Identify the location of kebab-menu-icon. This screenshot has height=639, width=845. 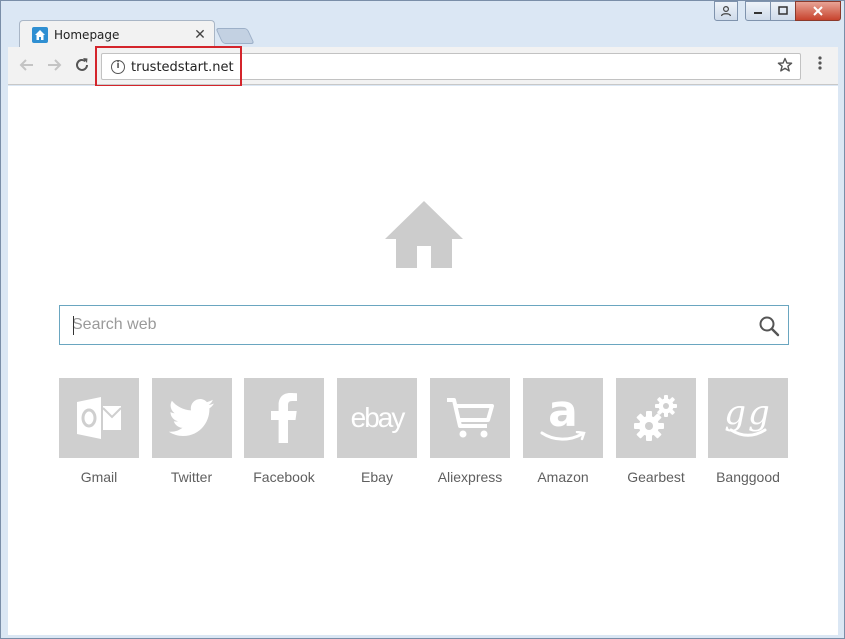
(820, 66).